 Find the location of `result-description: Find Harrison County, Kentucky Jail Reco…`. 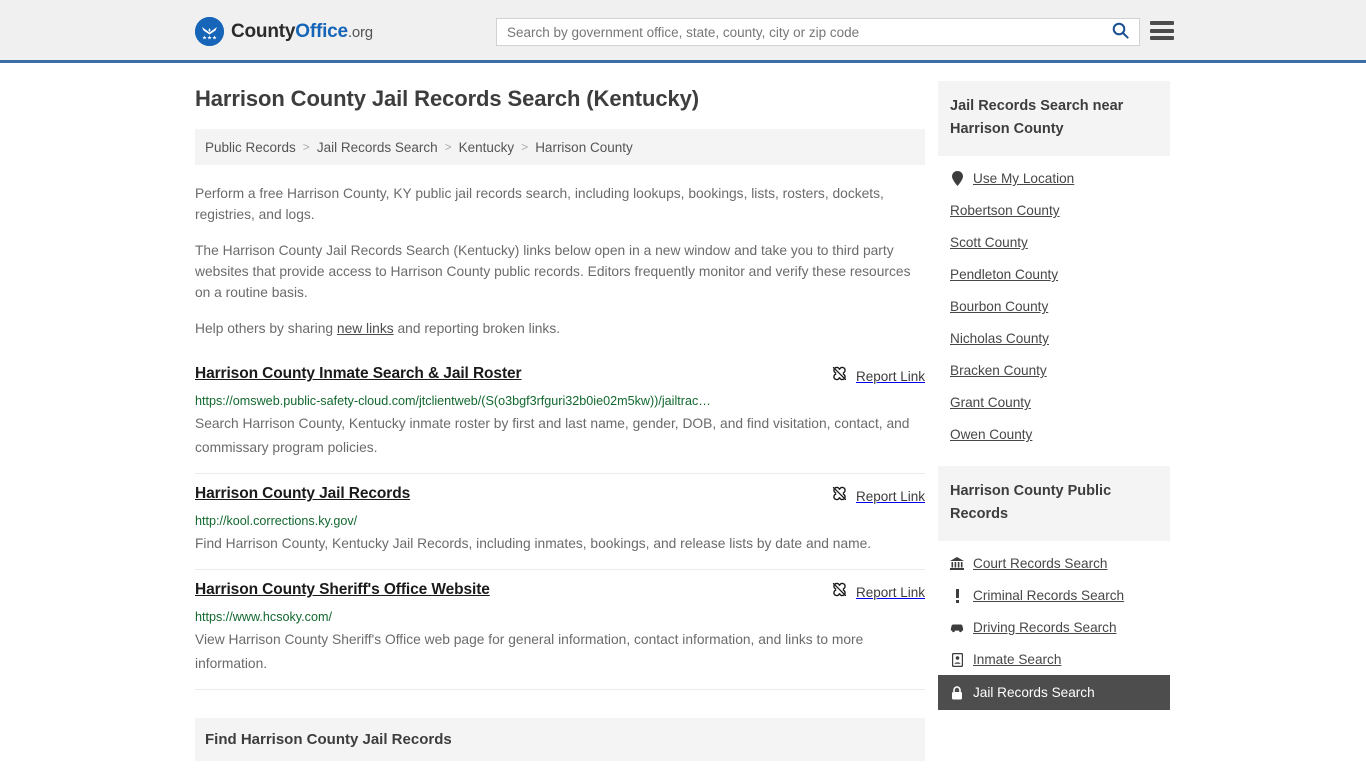

result-description: Find Harrison County, Kentucky Jail Reco… is located at coordinates (533, 543).